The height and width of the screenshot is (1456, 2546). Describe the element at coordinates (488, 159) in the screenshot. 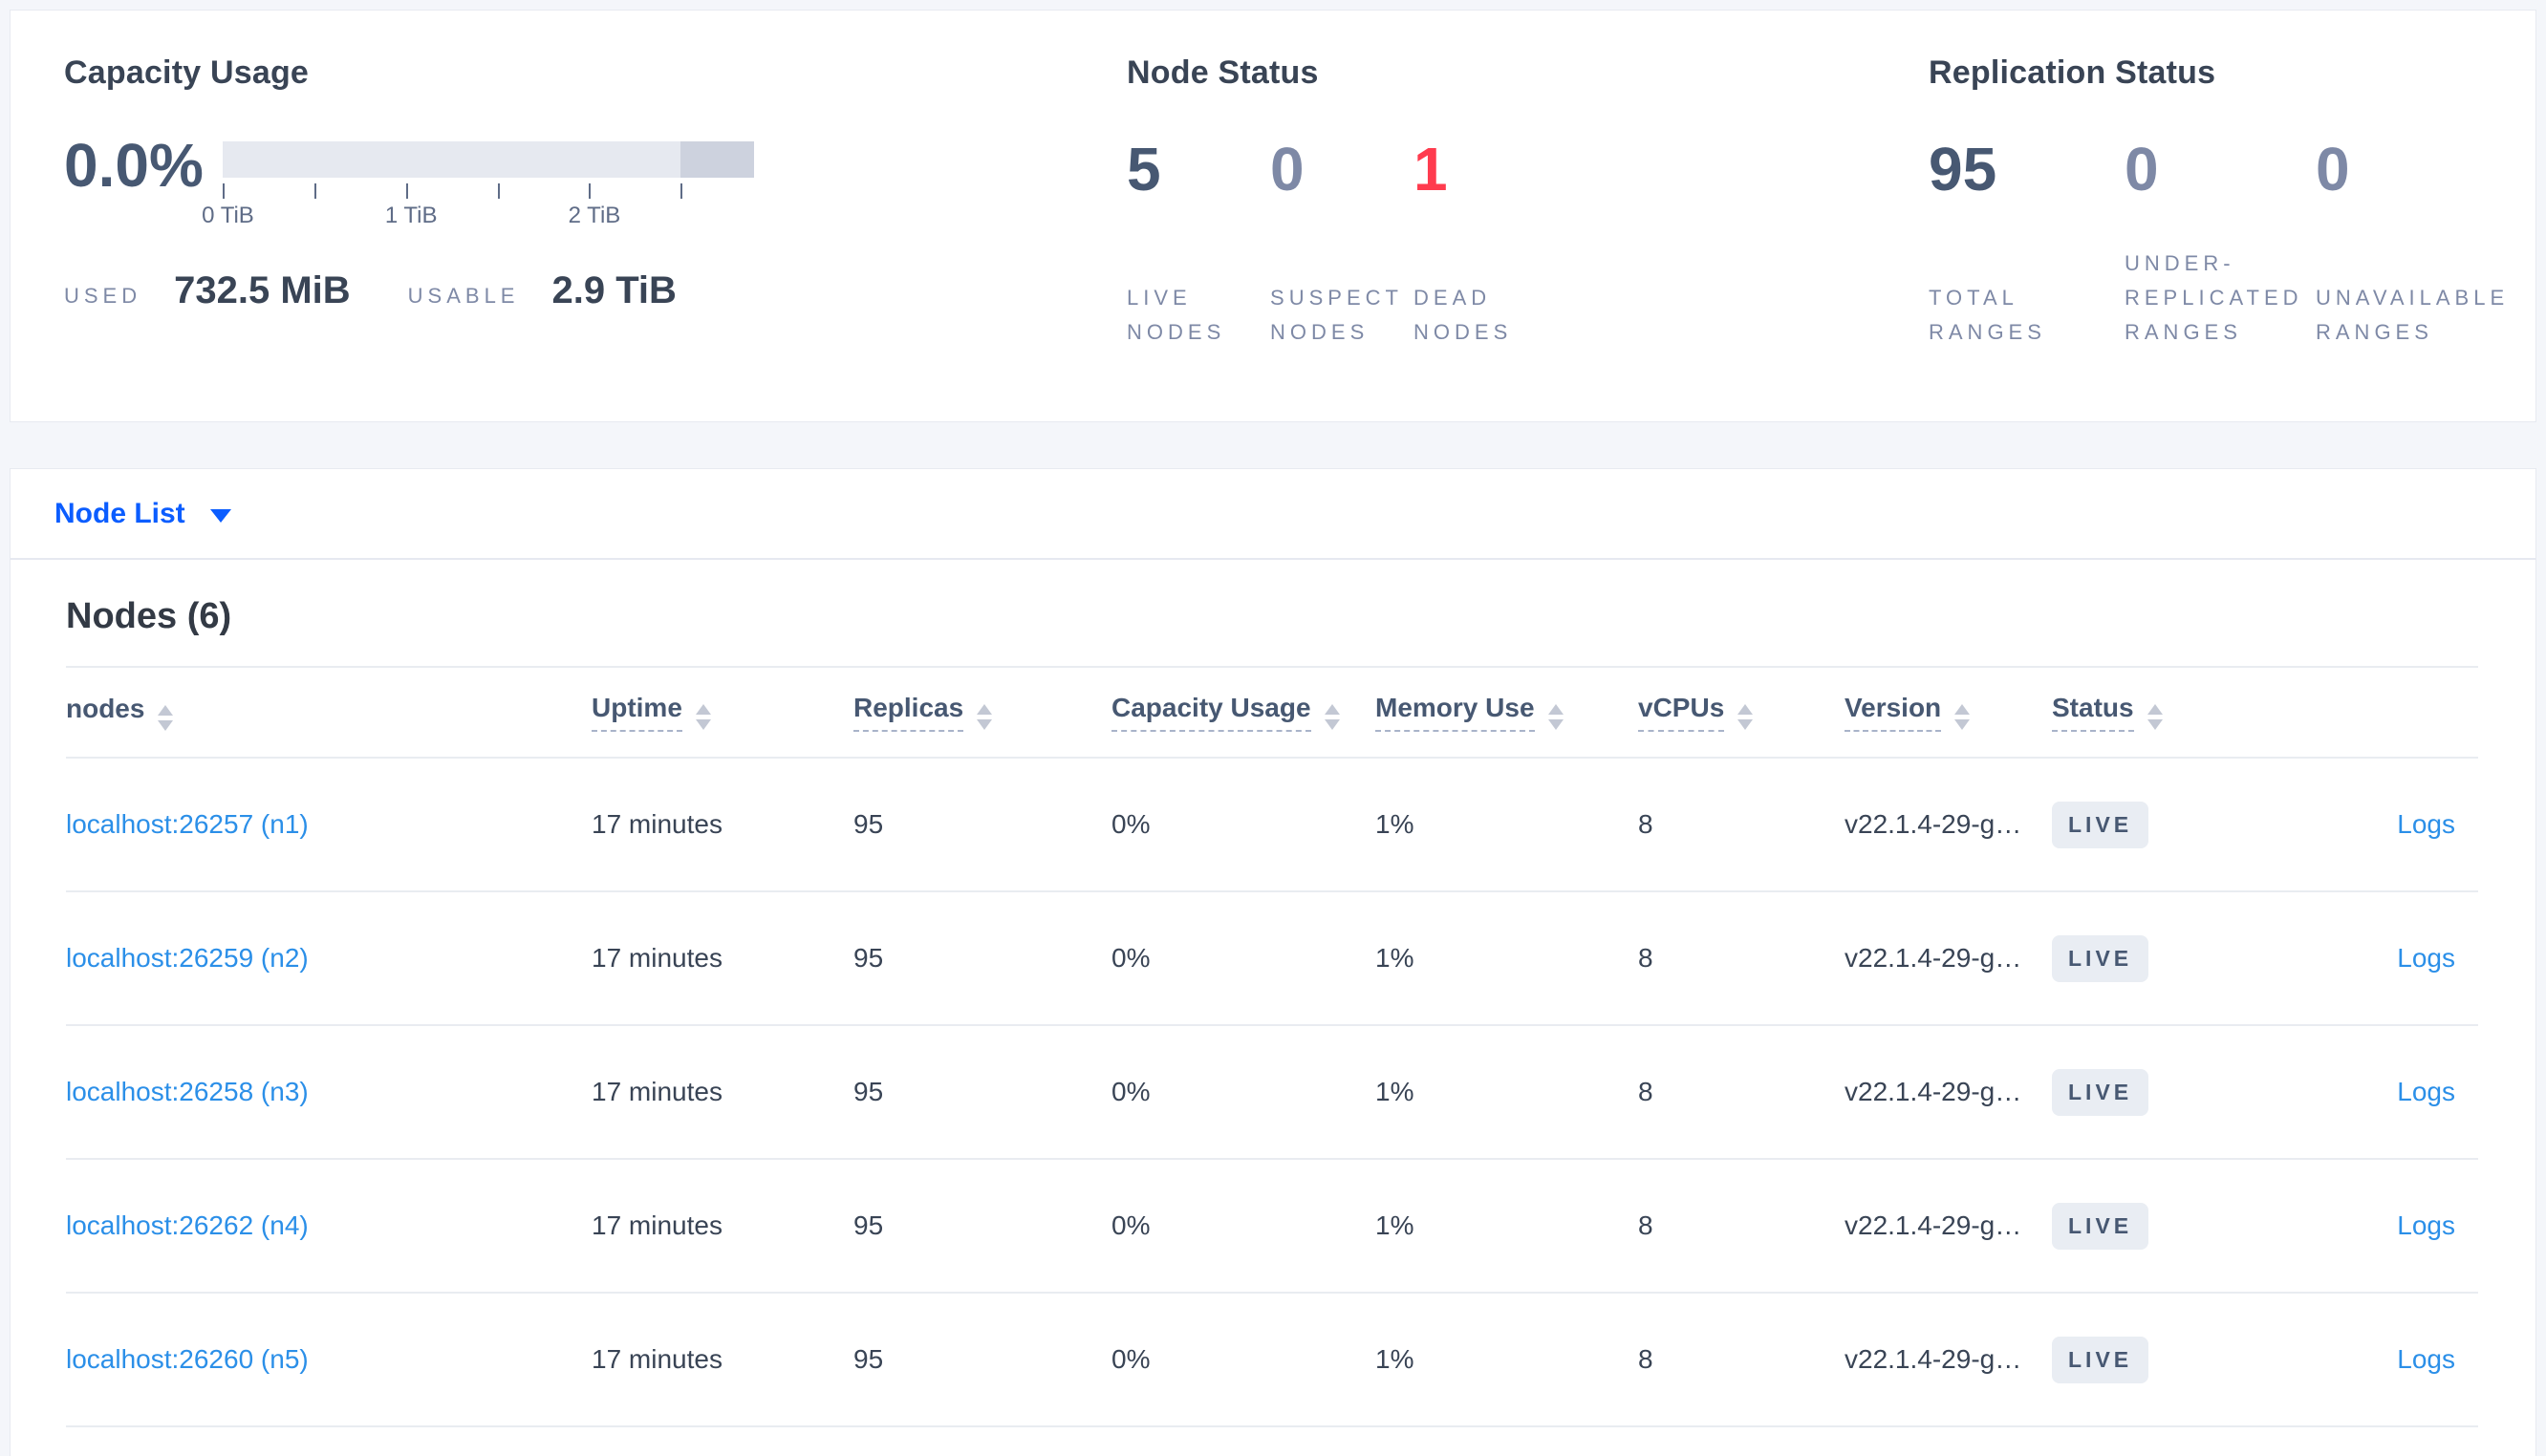

I see `capacity-bar` at that location.